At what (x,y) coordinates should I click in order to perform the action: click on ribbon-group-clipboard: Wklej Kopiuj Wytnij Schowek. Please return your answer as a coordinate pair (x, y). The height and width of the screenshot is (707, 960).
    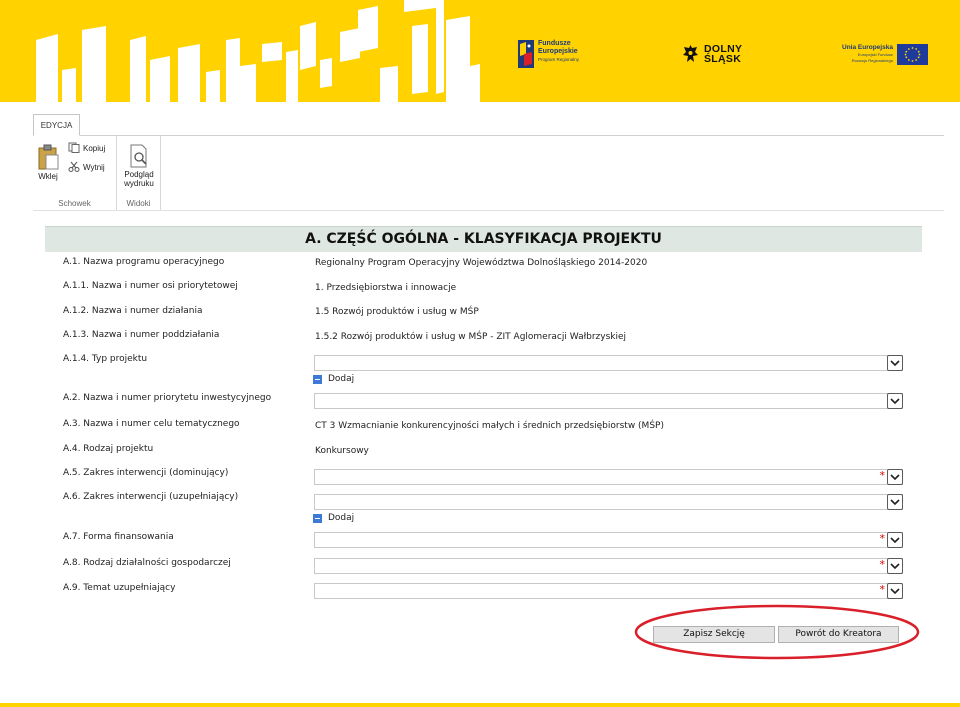
    Looking at the image, I should click on (75, 173).